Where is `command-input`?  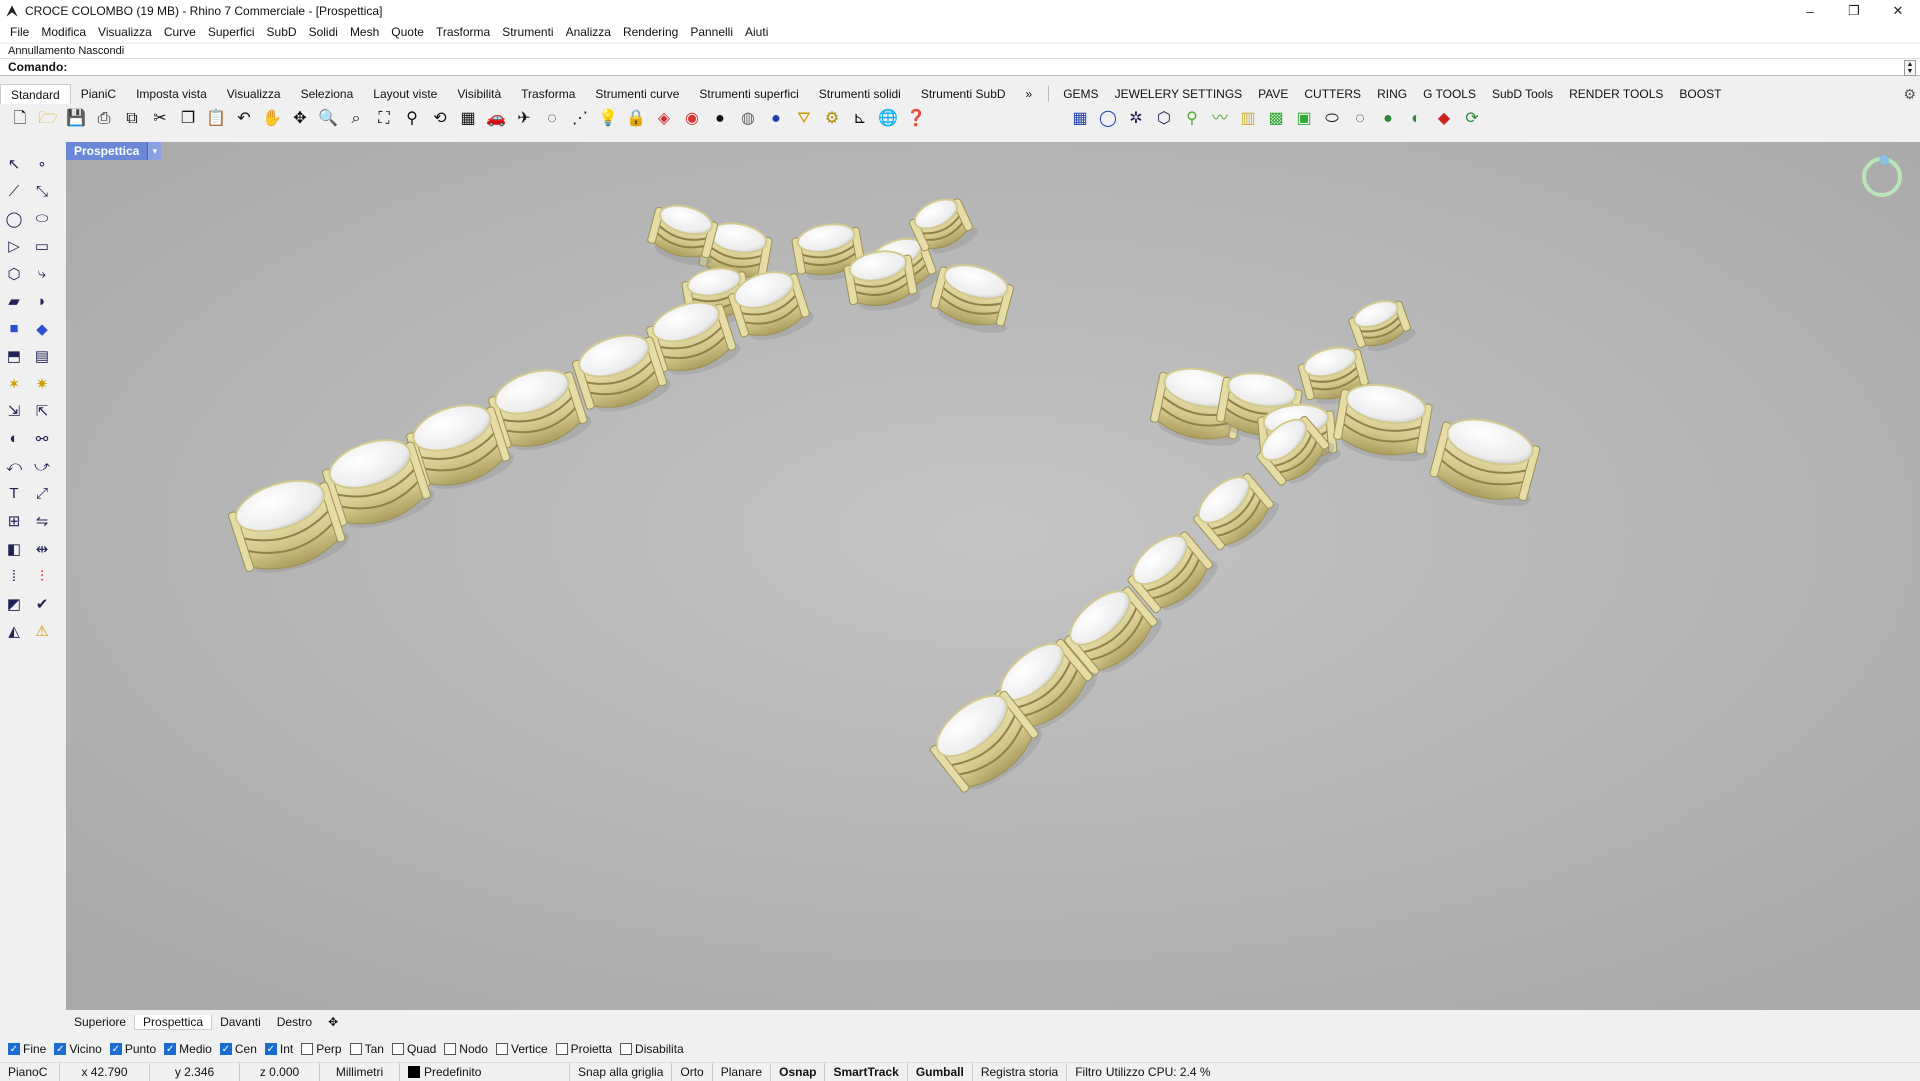
command-input is located at coordinates (971, 67).